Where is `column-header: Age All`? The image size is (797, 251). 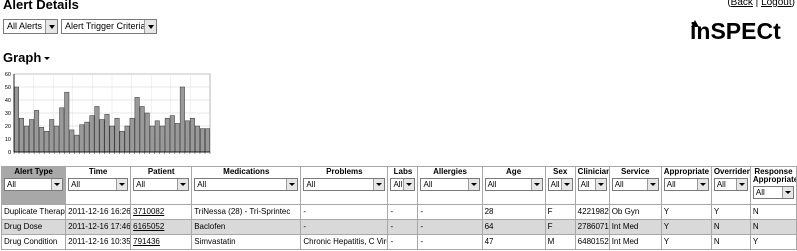 column-header: Age All is located at coordinates (513, 185).